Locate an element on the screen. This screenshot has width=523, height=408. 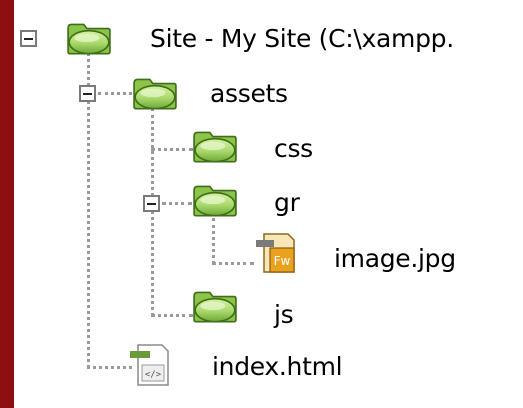
tree-node-image: image.jpg is located at coordinates (395, 258).